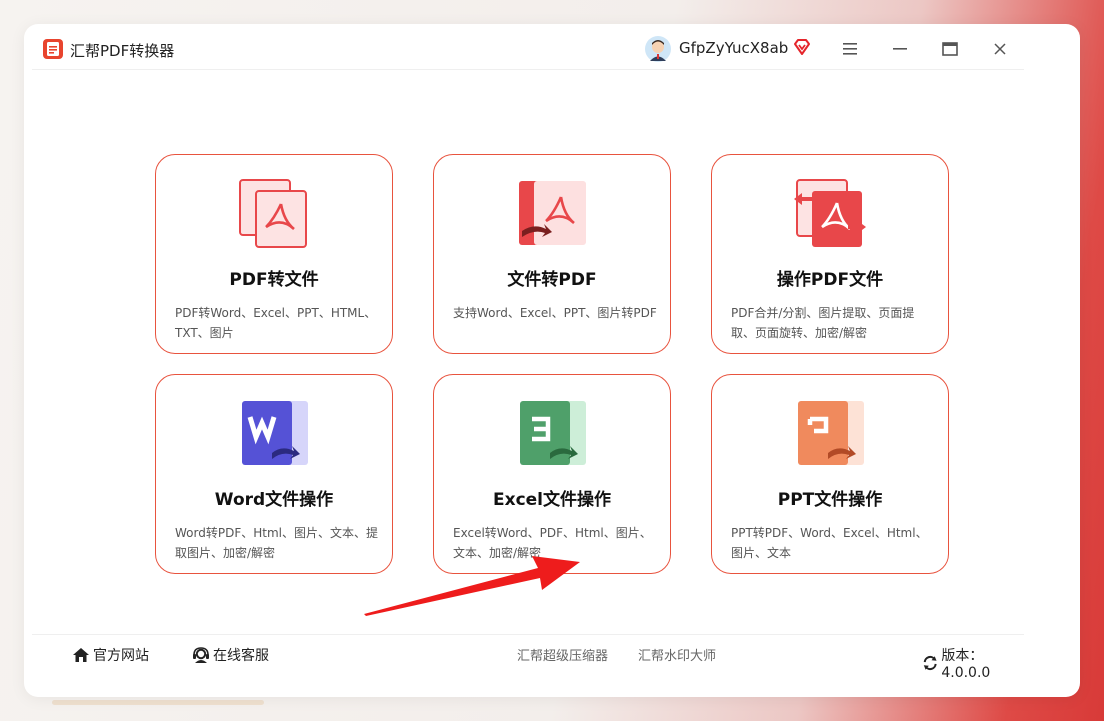 The image size is (1104, 721). I want to click on card-pdf-to-file: PDF转文件 PDF转Word、Excel、PPT、HTML、TXT、图片, so click(274, 254).